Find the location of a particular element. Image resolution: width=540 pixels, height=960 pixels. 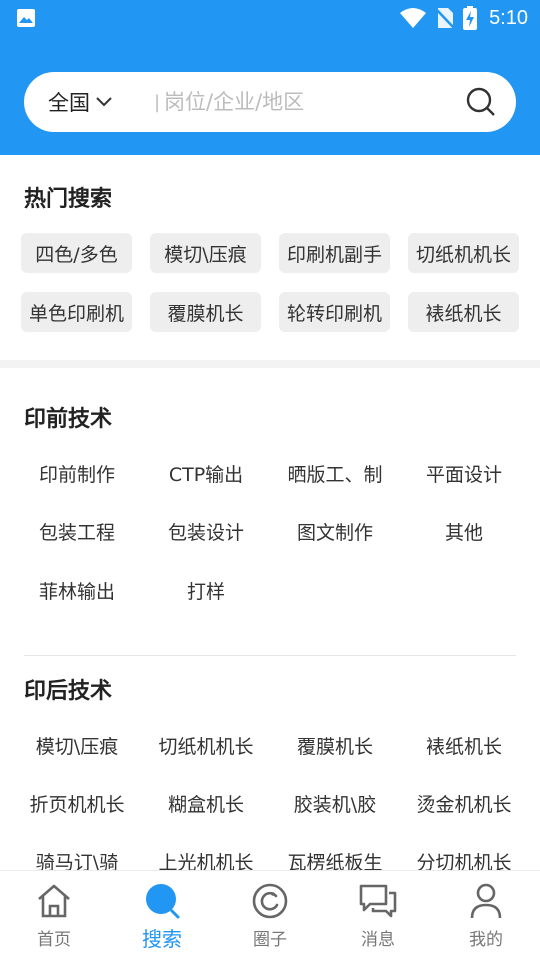

nav-label: 我的 is located at coordinates (486, 940).